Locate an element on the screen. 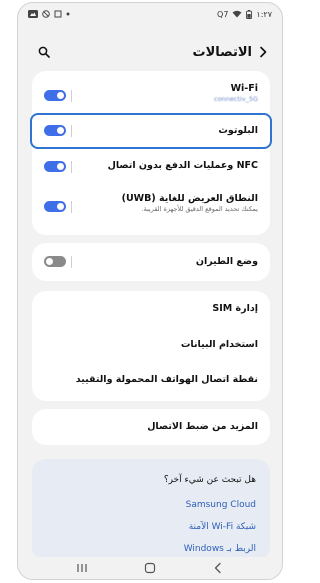 This screenshot has height=583, width=320. sim-manager-text: إدارة SIM is located at coordinates (235, 308).